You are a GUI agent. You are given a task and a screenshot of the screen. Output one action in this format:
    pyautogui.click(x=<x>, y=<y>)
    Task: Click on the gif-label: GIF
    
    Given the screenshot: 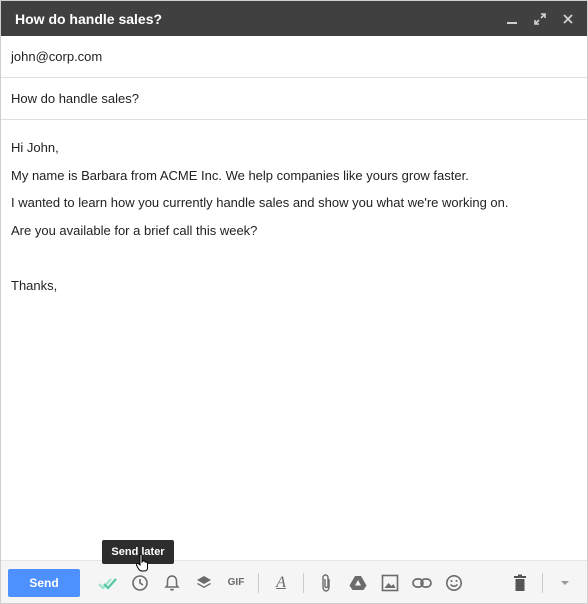 What is the action you would take?
    pyautogui.click(x=236, y=582)
    